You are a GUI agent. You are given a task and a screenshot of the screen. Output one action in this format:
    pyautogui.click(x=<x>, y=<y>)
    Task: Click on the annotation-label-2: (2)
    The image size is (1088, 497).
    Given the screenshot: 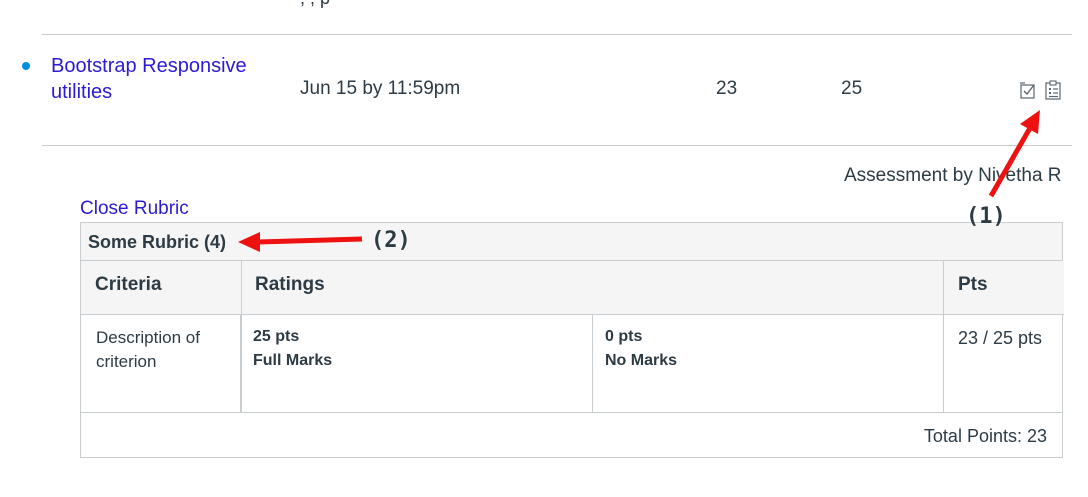 What is the action you would take?
    pyautogui.click(x=391, y=240)
    